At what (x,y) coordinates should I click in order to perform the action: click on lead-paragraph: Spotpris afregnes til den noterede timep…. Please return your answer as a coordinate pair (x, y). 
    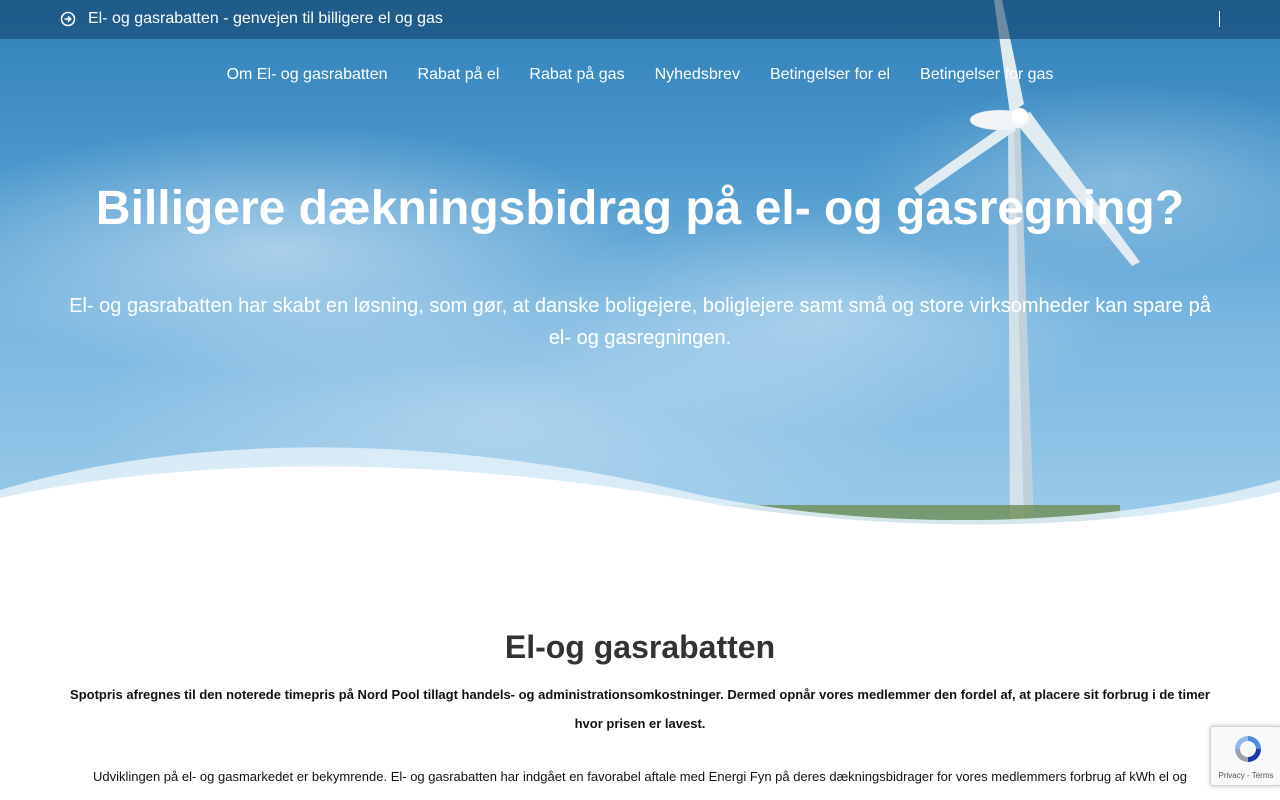
    Looking at the image, I should click on (640, 709).